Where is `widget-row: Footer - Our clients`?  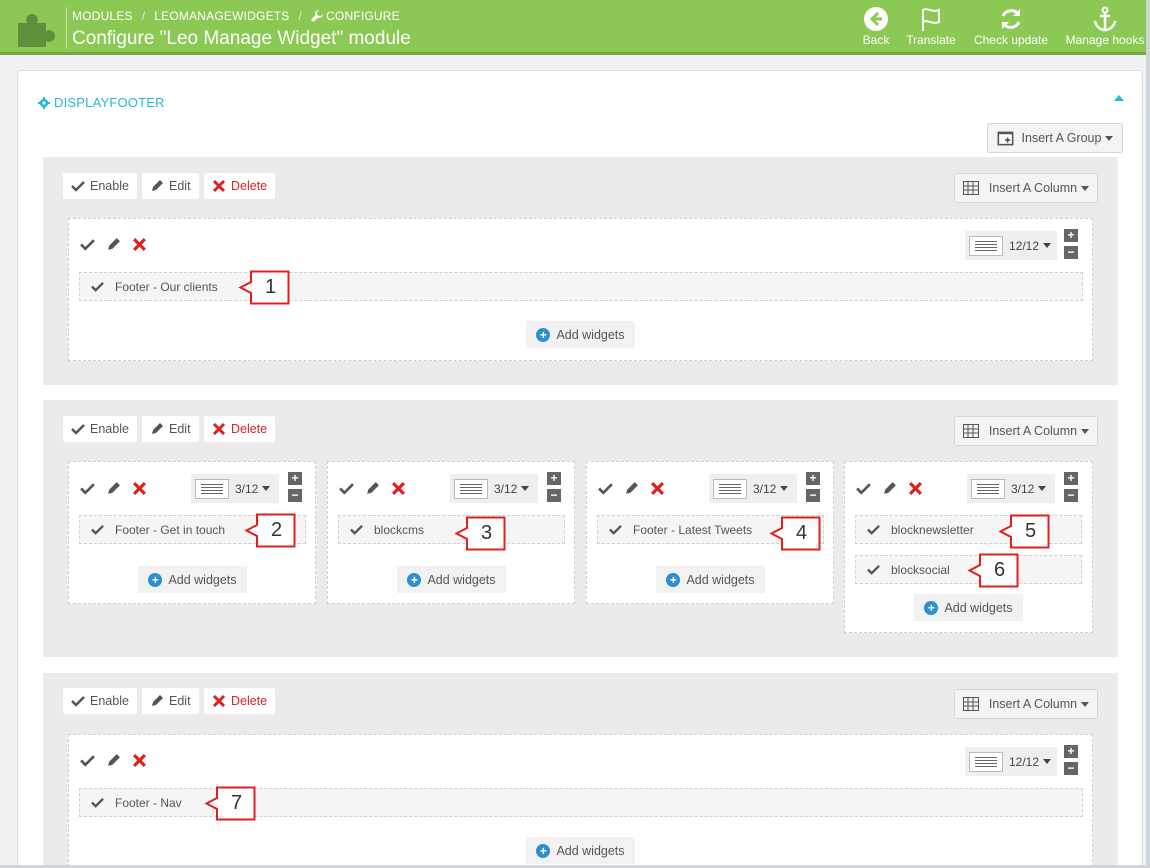 widget-row: Footer - Our clients is located at coordinates (581, 286).